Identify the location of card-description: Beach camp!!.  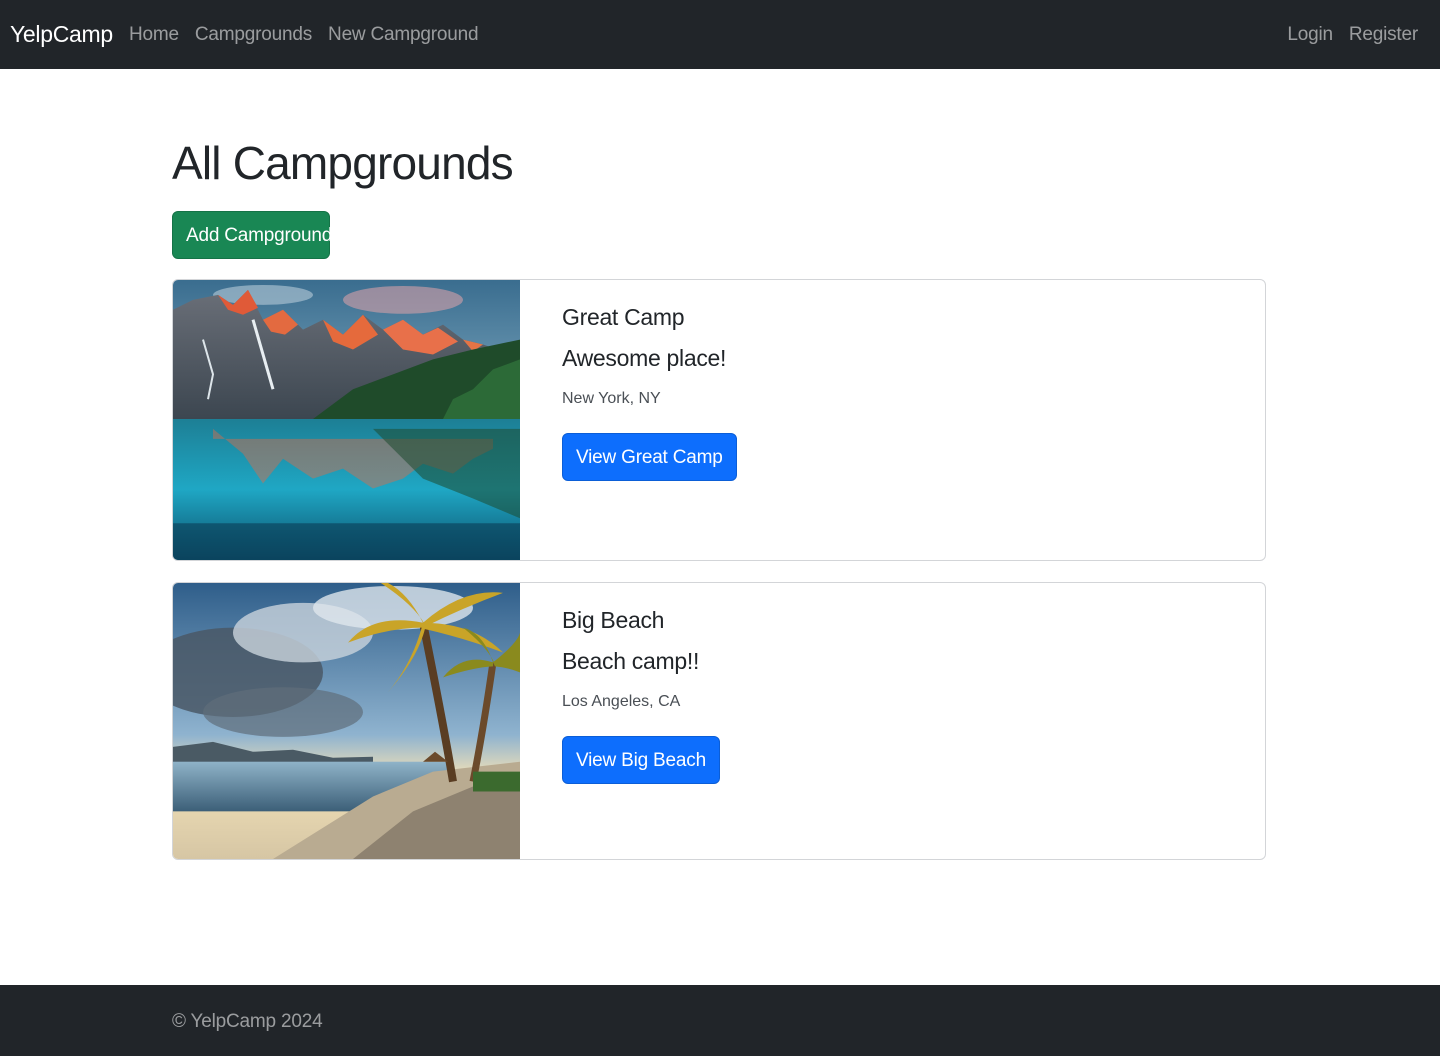
(631, 661).